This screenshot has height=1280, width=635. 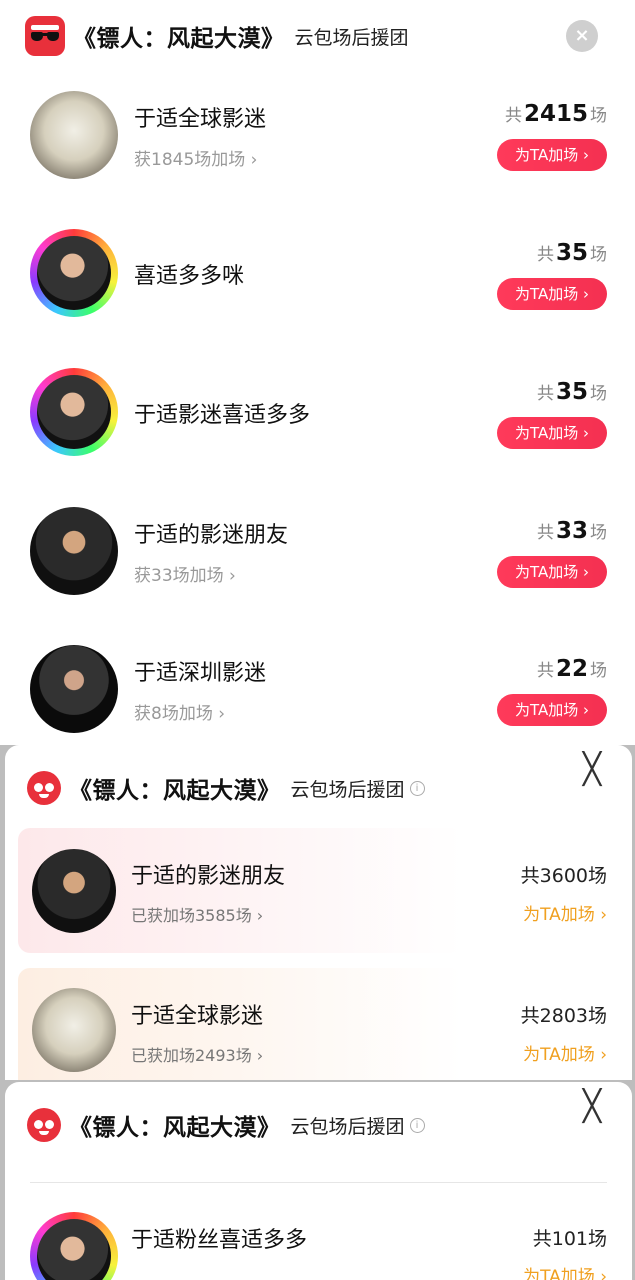 I want to click on divider, so click(x=318, y=1182).